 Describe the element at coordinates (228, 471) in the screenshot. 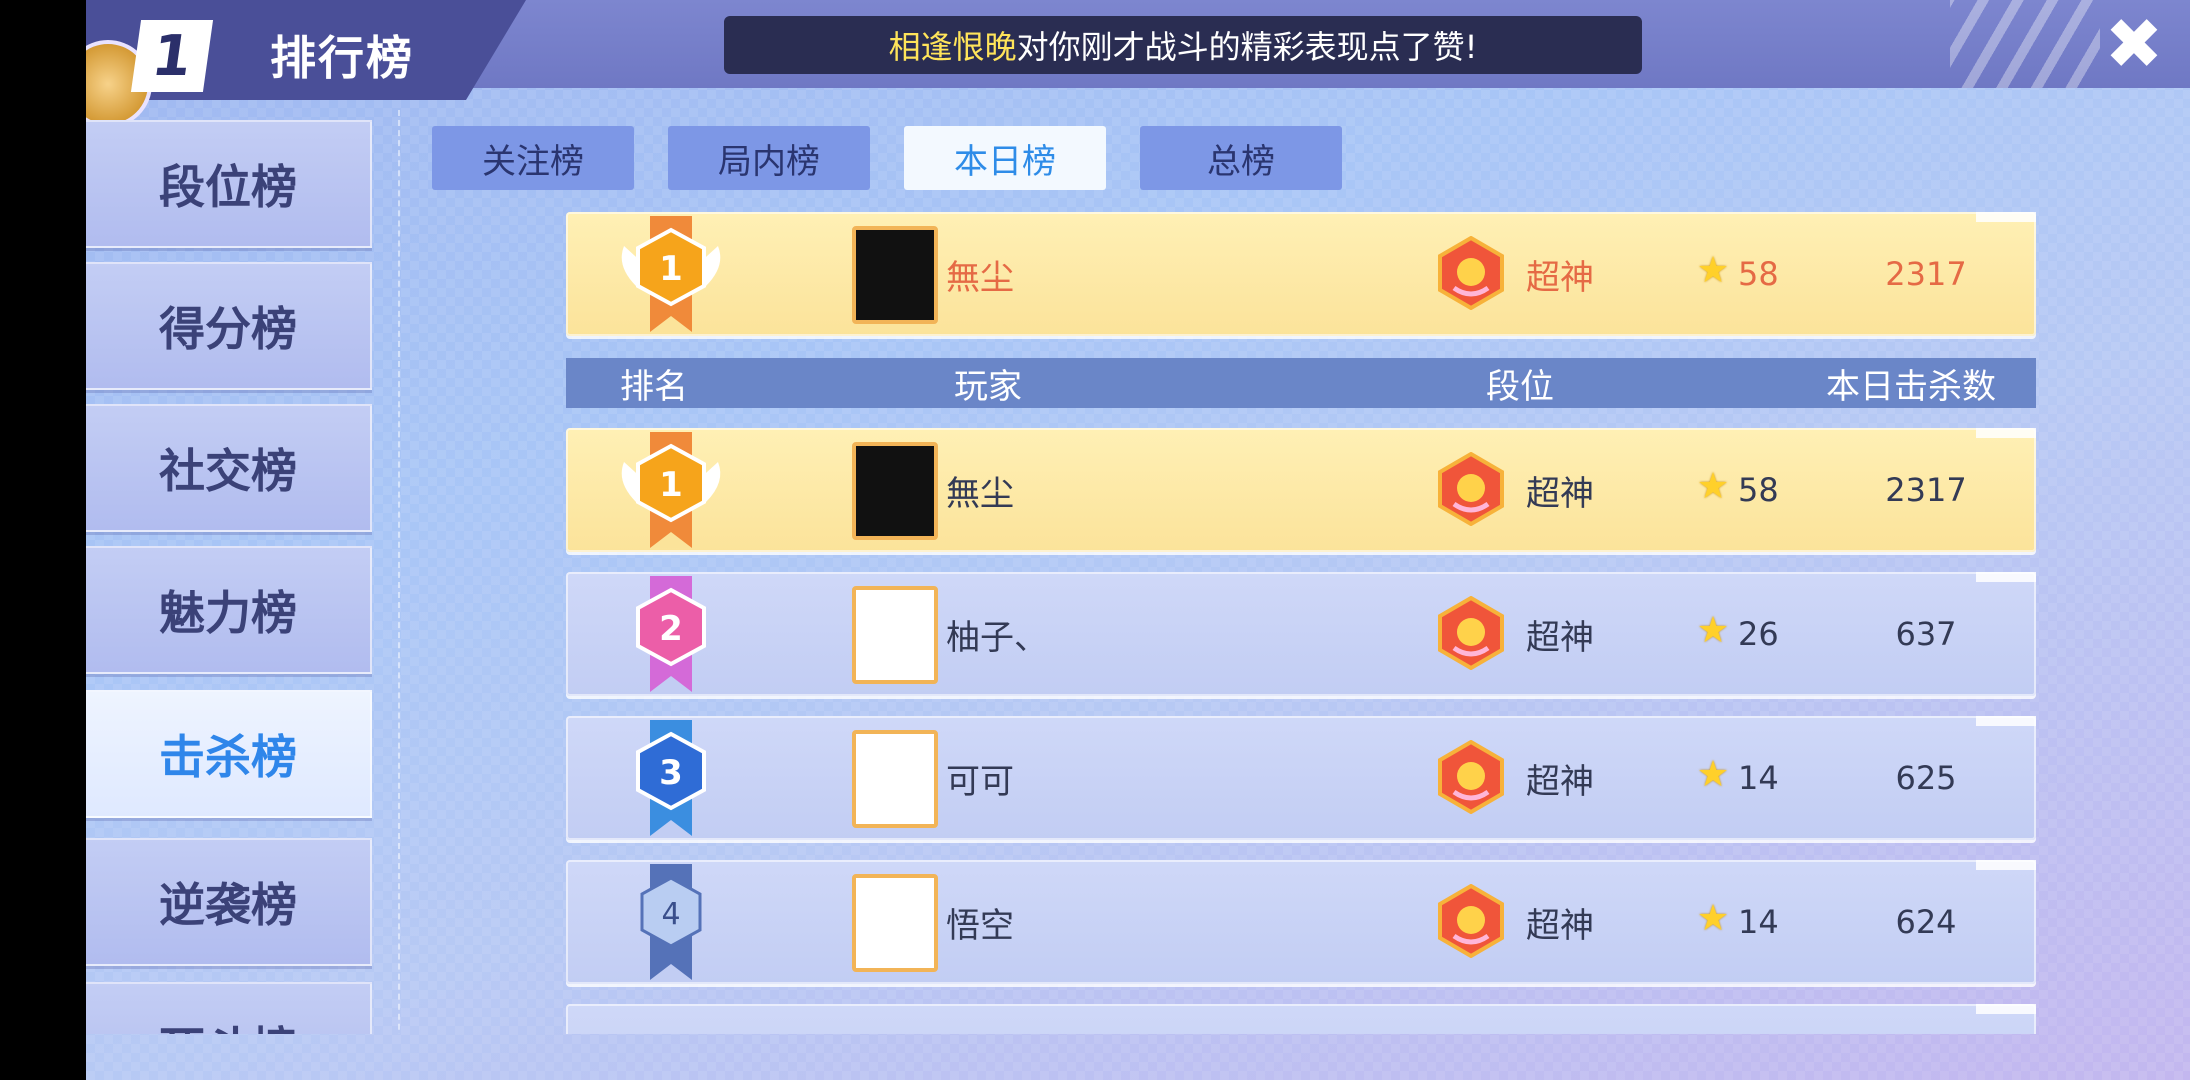

I see `sidebar-item-label: 社交榜` at that location.